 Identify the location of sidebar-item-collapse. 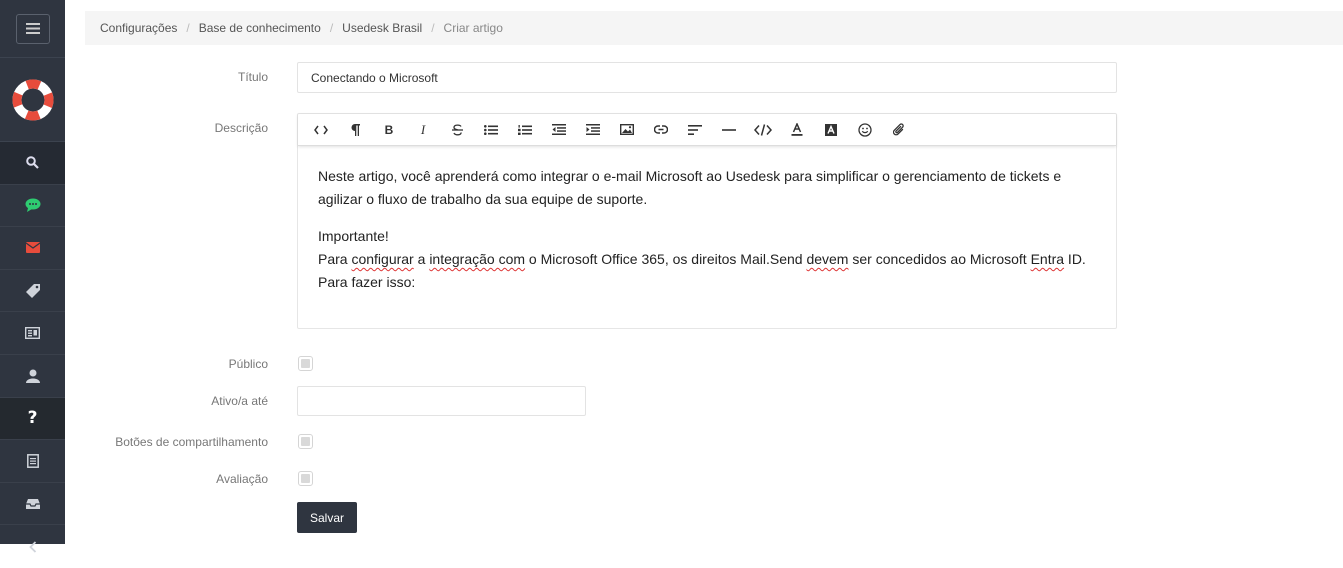
(32, 546).